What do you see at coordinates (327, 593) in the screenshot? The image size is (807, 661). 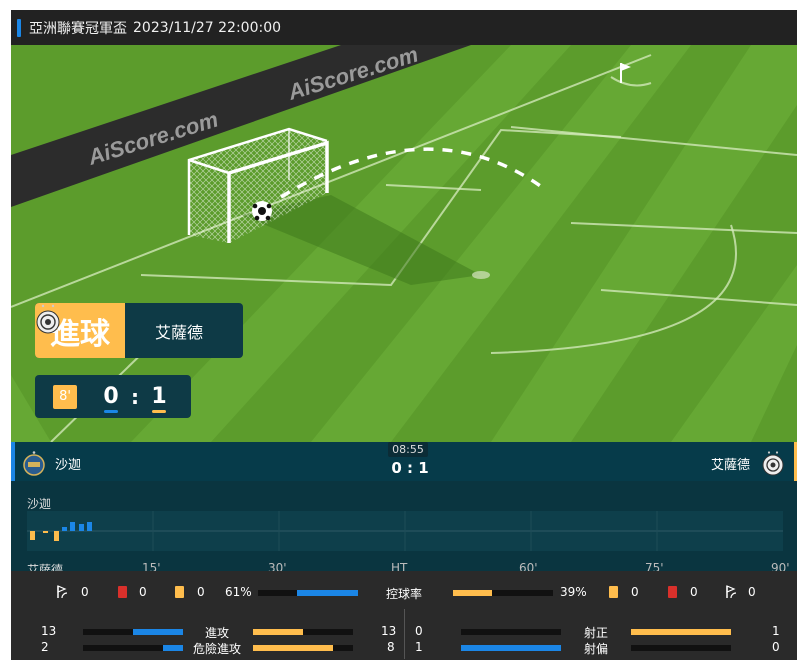 I see `home-possession-fill` at bounding box center [327, 593].